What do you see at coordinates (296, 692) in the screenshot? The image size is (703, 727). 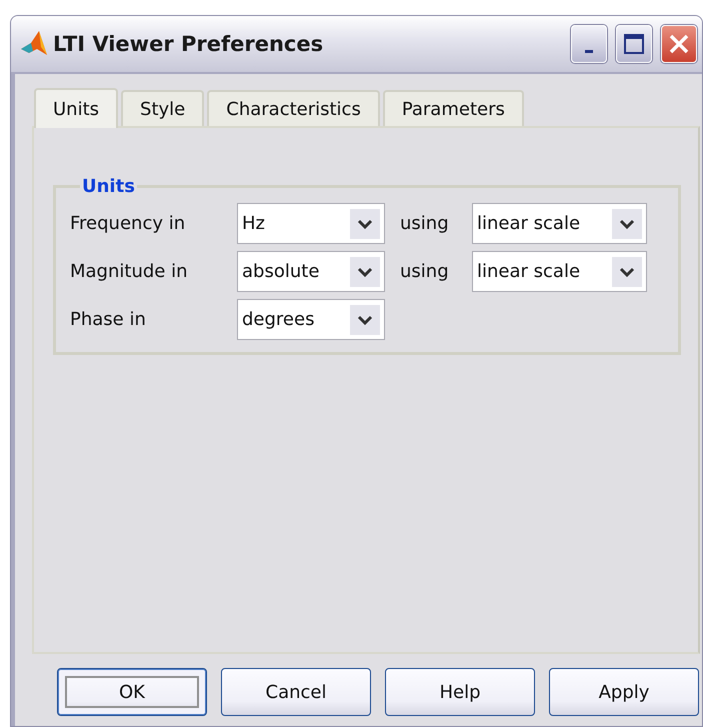 I see `dialog-button: Cancel` at bounding box center [296, 692].